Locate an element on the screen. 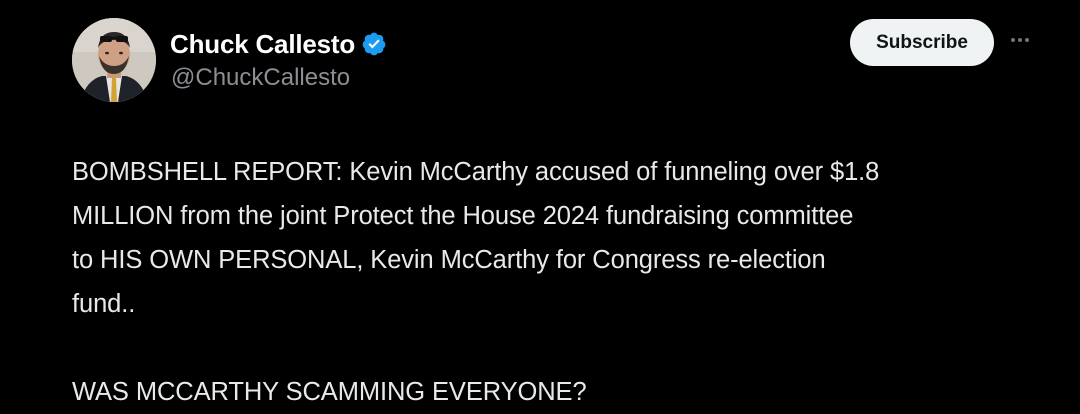  ellipsis-icon is located at coordinates (1020, 40).